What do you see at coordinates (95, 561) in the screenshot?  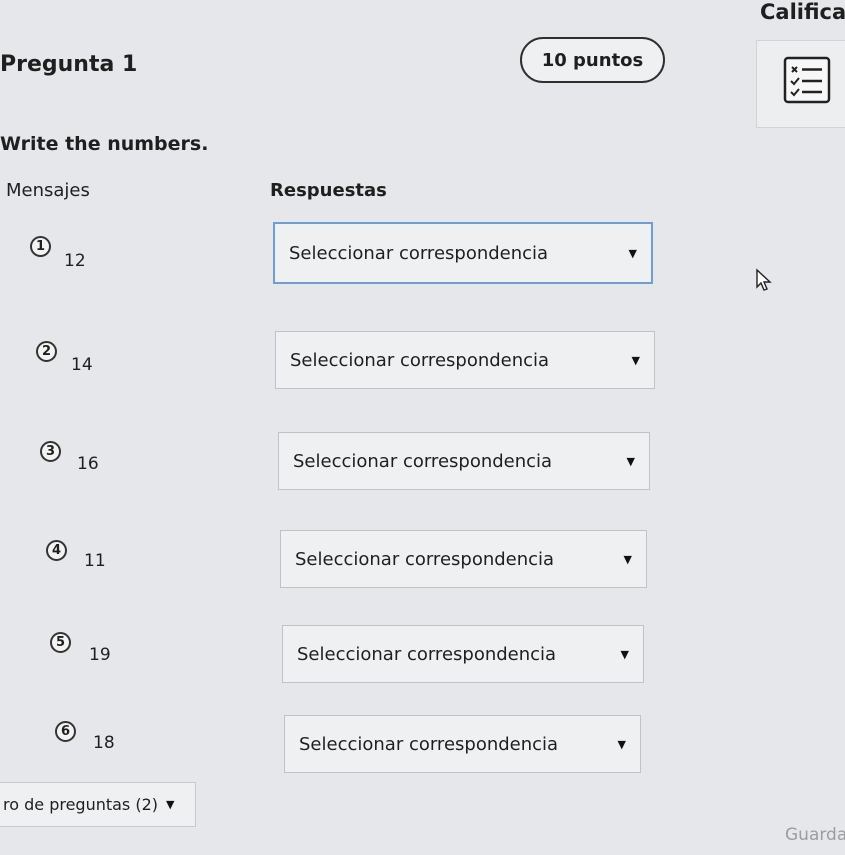 I see `message-value: 11` at bounding box center [95, 561].